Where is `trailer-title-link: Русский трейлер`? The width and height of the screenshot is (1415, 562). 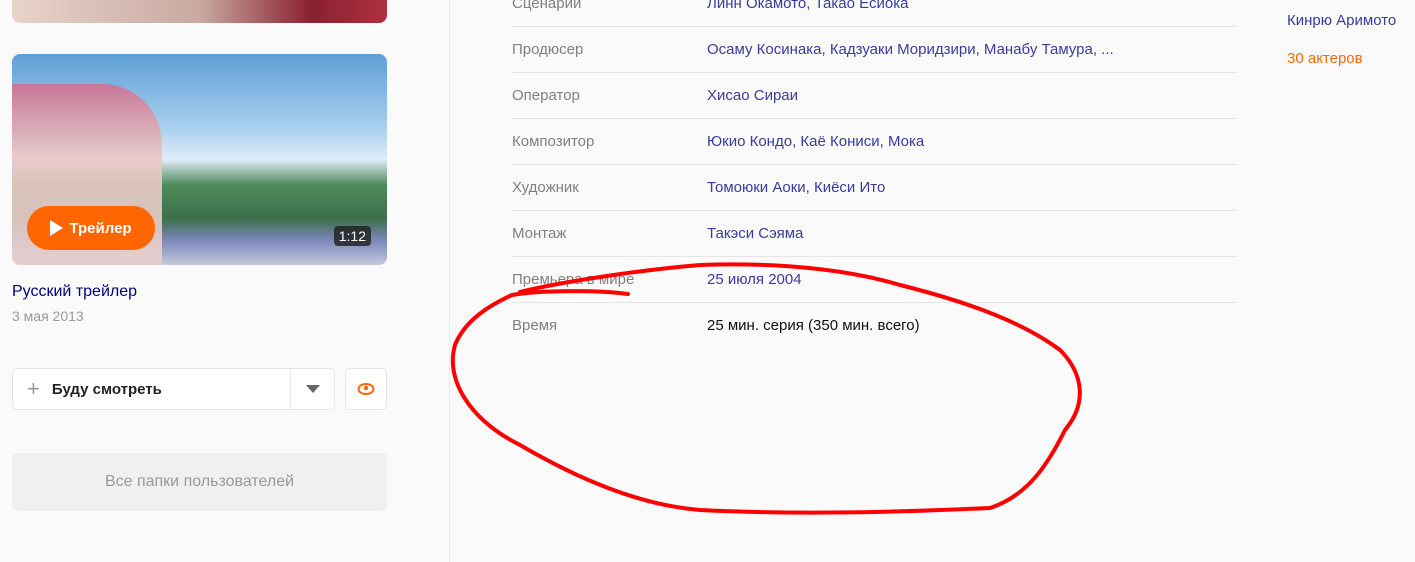 trailer-title-link: Русский трейлер is located at coordinates (74, 292).